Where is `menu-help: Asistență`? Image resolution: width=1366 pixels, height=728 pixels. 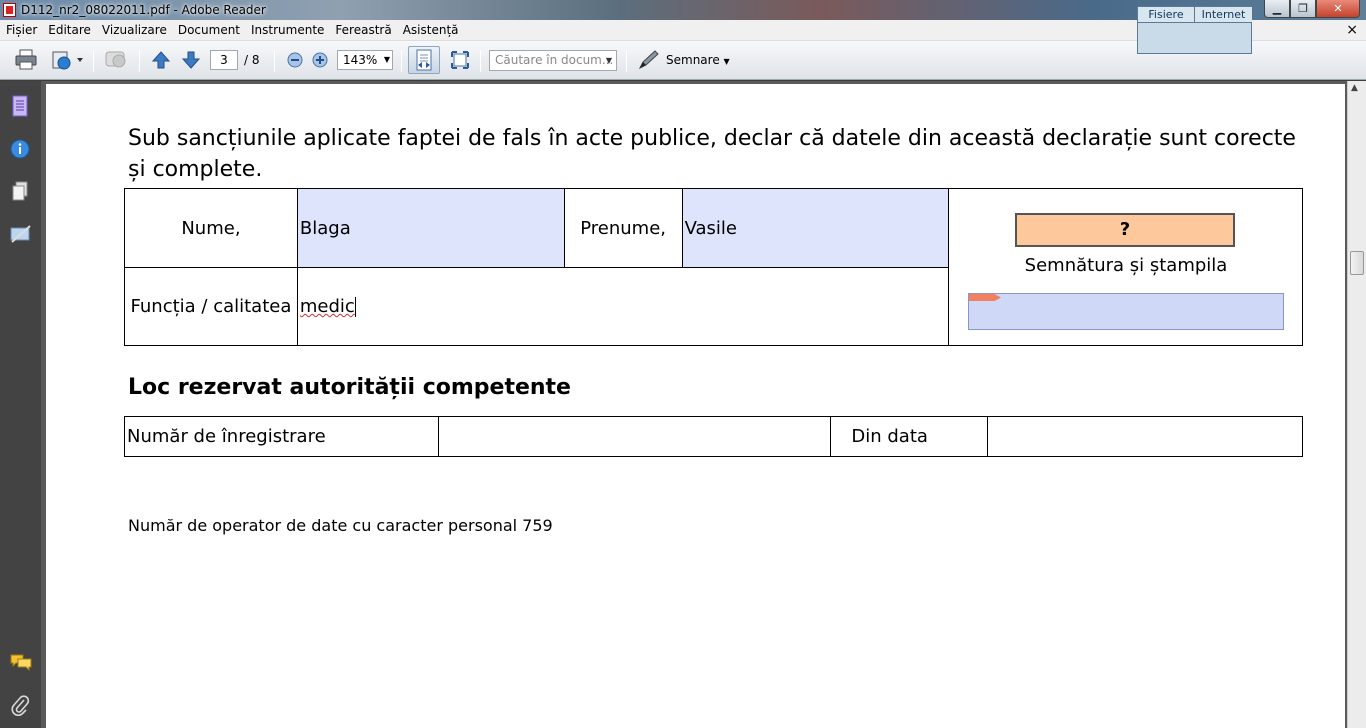 menu-help: Asistență is located at coordinates (430, 30).